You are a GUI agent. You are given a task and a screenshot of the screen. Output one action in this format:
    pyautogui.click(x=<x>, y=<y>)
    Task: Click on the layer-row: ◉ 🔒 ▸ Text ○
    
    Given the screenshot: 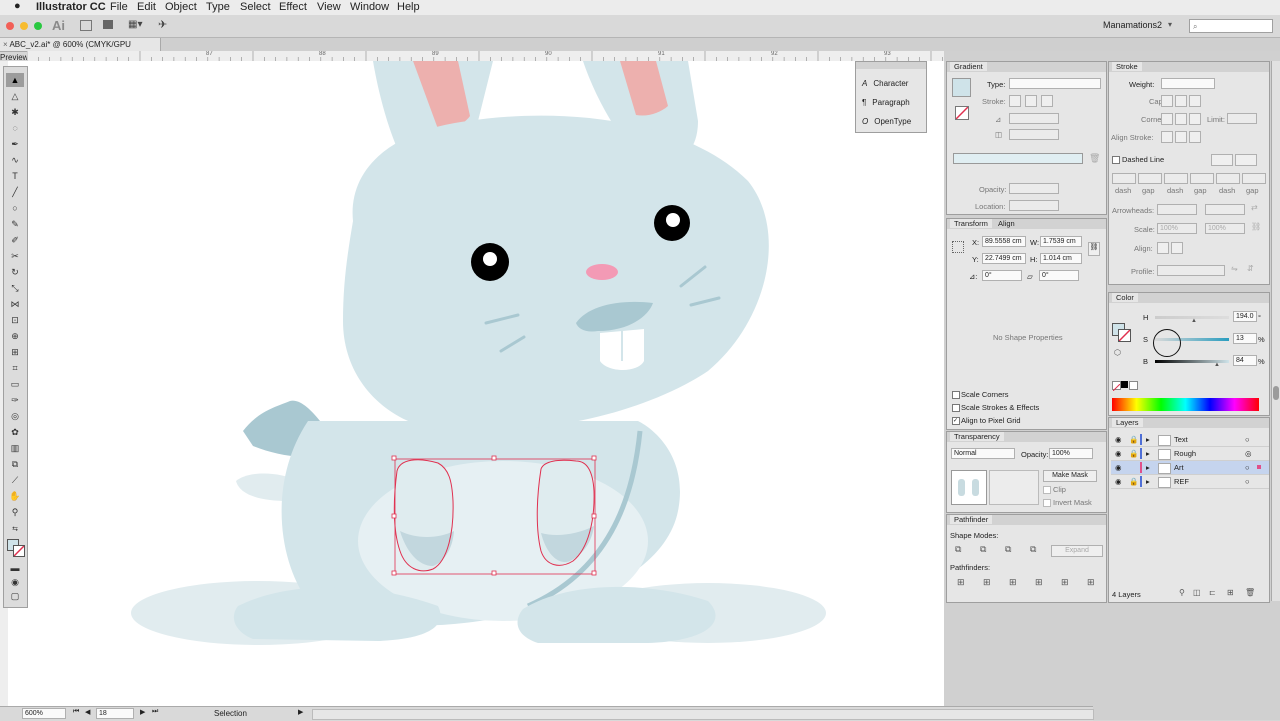 What is the action you would take?
    pyautogui.click(x=1190, y=440)
    